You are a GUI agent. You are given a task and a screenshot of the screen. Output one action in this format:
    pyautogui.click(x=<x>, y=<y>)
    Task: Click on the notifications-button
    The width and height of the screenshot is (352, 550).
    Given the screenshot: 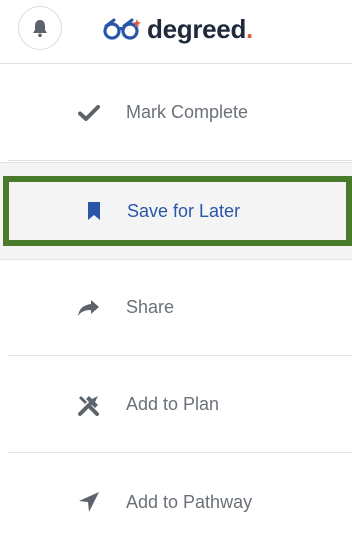 What is the action you would take?
    pyautogui.click(x=40, y=28)
    